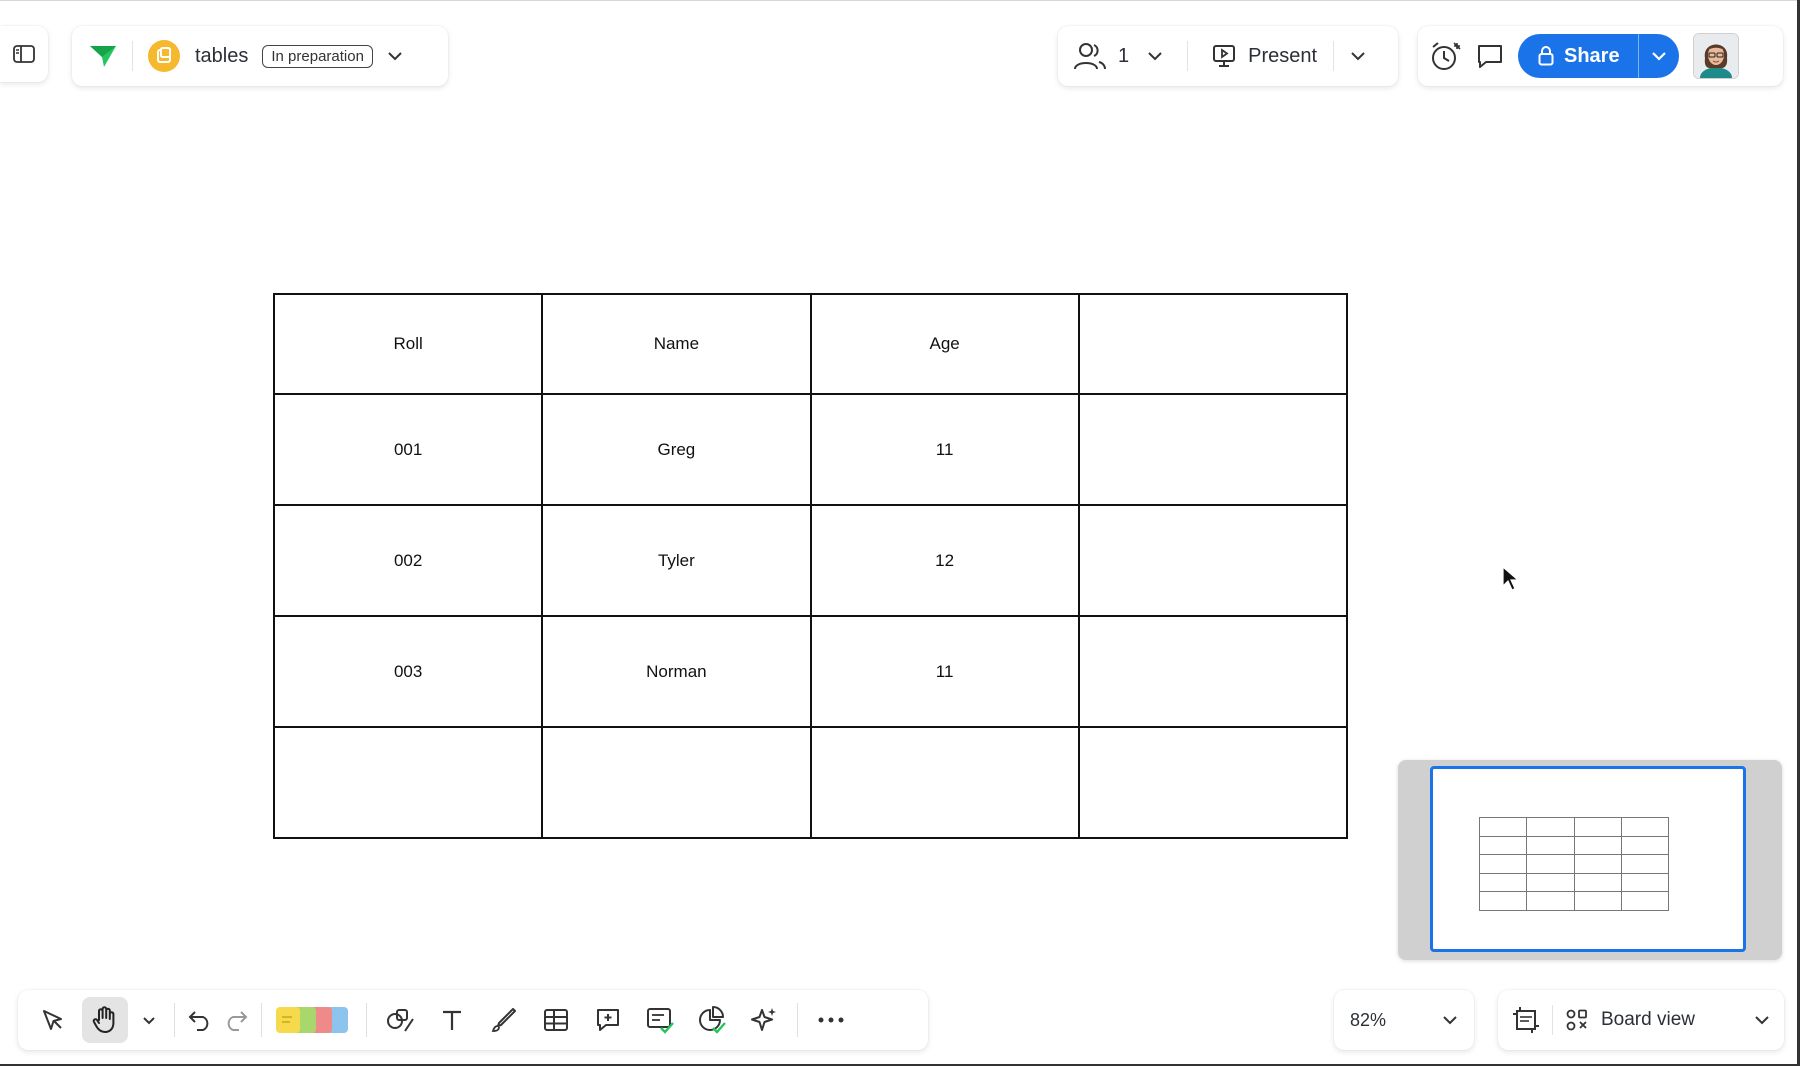  Describe the element at coordinates (944, 560) in the screenshot. I see `table-cell: 12` at that location.